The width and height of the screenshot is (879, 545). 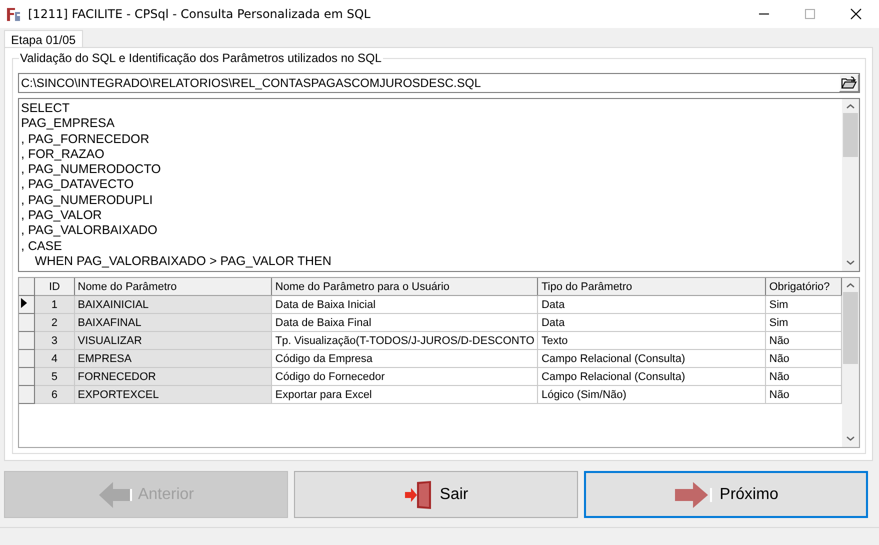 I want to click on table-cell: 3, so click(x=54, y=341).